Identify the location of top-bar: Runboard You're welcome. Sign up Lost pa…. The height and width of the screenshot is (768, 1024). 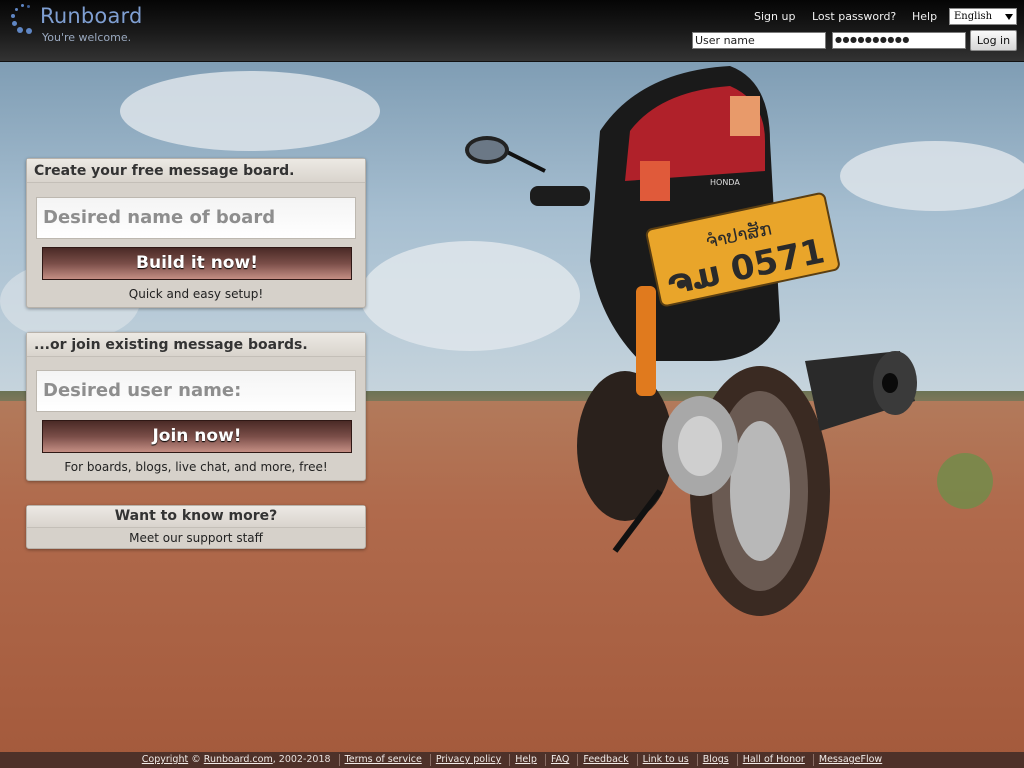
(512, 31).